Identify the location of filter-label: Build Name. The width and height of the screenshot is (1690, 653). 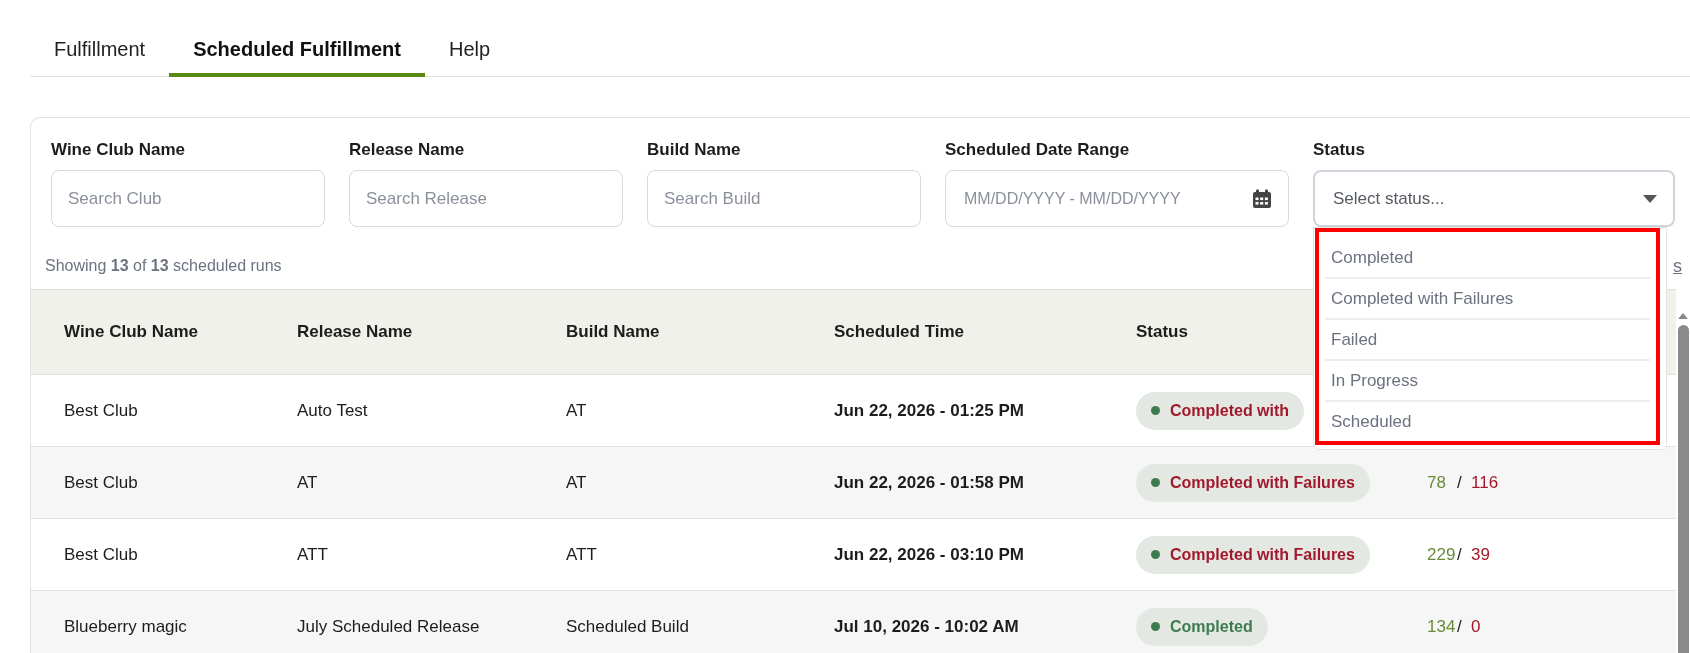
(694, 150).